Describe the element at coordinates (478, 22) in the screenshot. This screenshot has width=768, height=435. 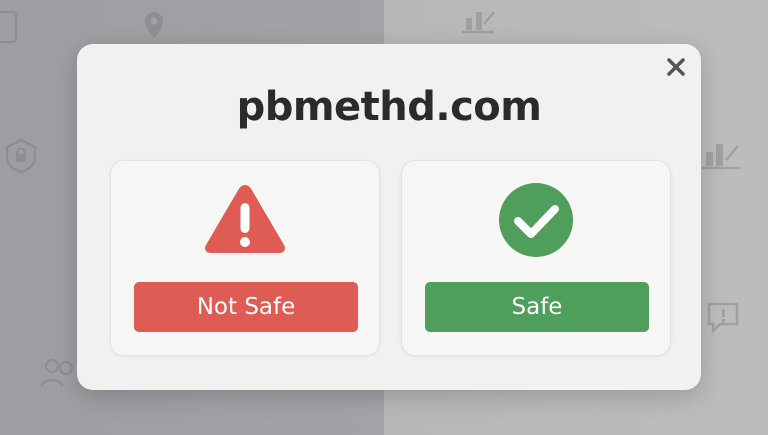
I see `chart-icon` at that location.